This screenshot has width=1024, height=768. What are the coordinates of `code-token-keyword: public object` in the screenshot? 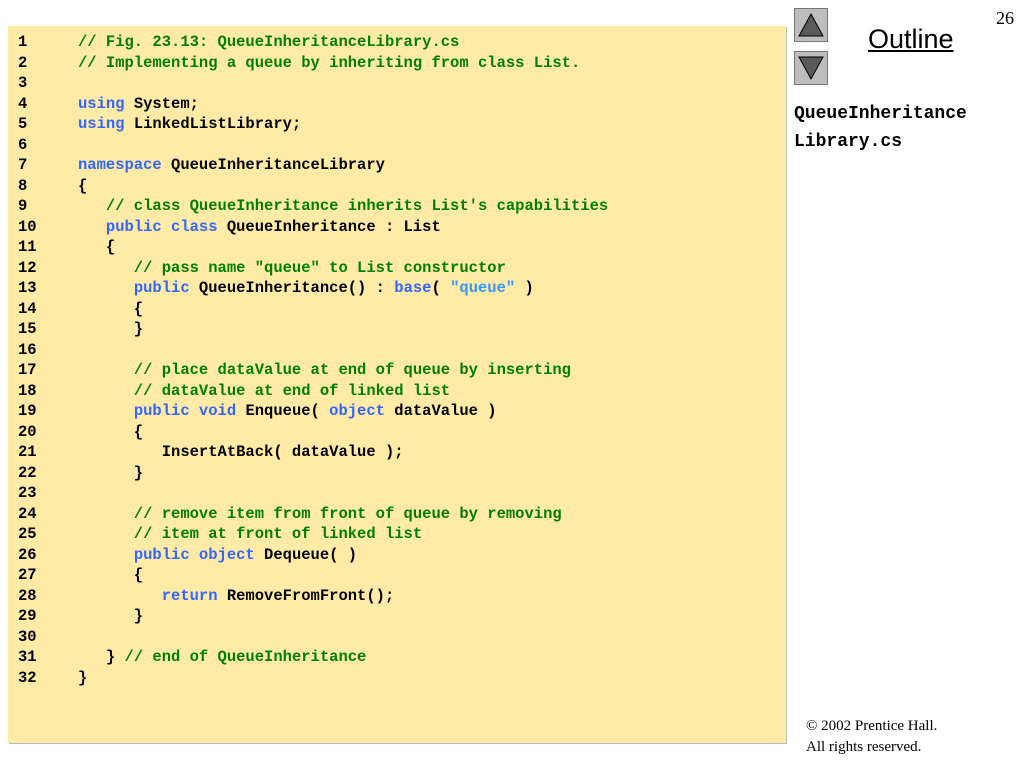 It's located at (194, 554).